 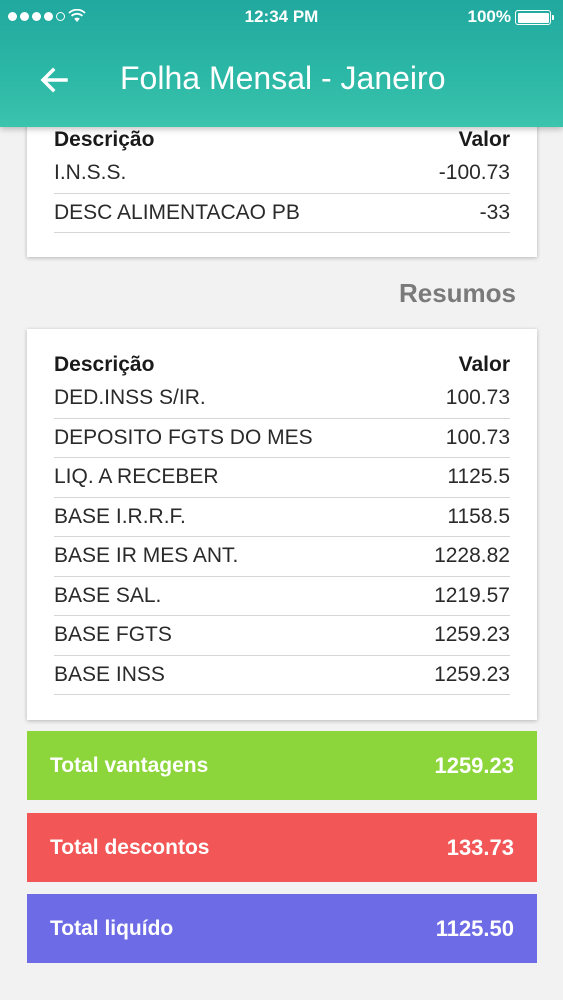 What do you see at coordinates (129, 765) in the screenshot?
I see `total-vantagens-label: Total vantagens` at bounding box center [129, 765].